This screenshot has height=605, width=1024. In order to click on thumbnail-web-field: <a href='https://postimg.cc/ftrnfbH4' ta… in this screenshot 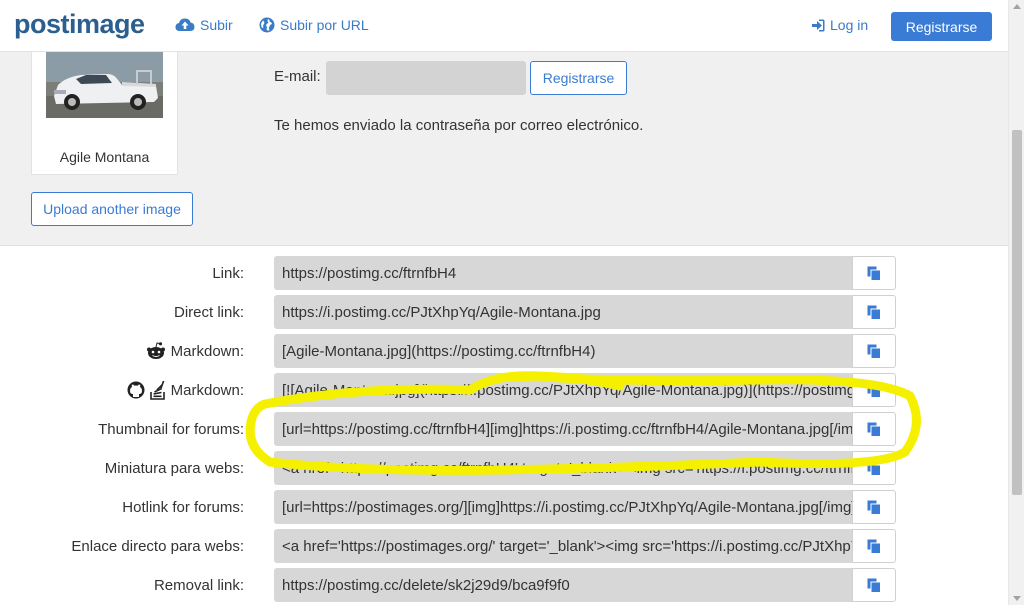, I will do `click(563, 468)`.